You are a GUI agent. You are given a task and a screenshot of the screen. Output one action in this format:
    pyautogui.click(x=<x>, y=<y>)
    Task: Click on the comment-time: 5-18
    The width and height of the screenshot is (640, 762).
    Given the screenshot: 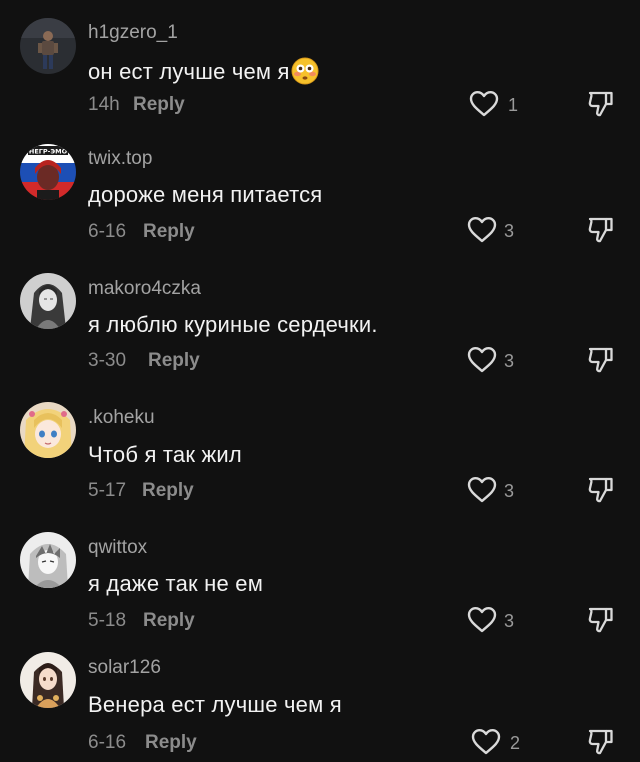 What is the action you would take?
    pyautogui.click(x=107, y=620)
    